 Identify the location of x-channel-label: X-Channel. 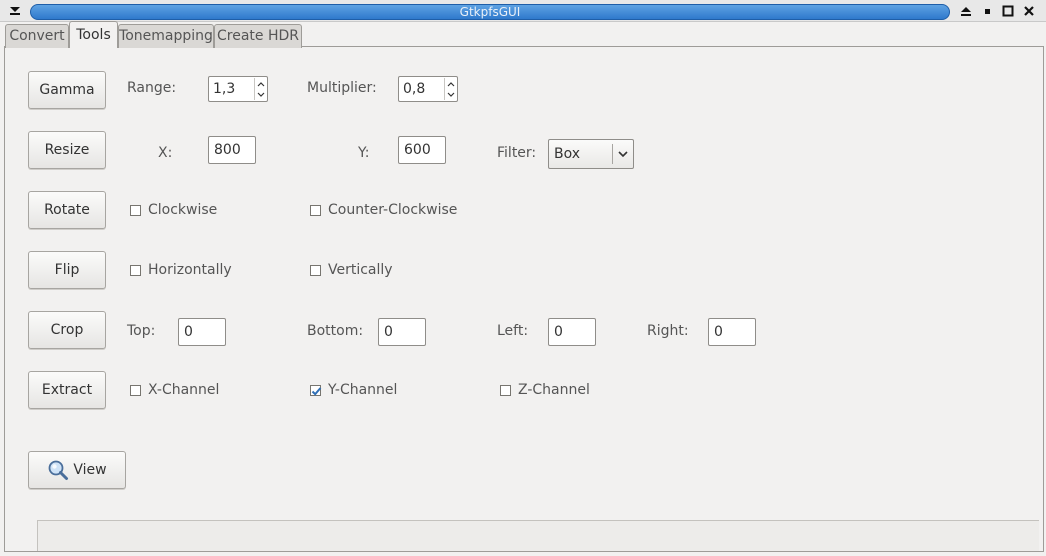
(183, 390).